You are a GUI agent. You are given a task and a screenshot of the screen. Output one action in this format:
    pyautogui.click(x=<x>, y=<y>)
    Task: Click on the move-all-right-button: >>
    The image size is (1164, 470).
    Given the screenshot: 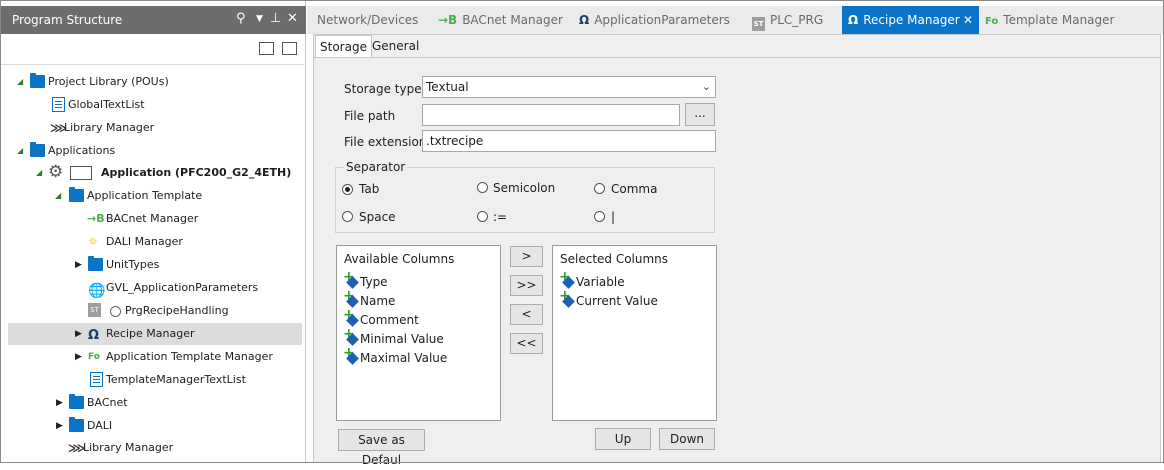 What is the action you would take?
    pyautogui.click(x=526, y=285)
    